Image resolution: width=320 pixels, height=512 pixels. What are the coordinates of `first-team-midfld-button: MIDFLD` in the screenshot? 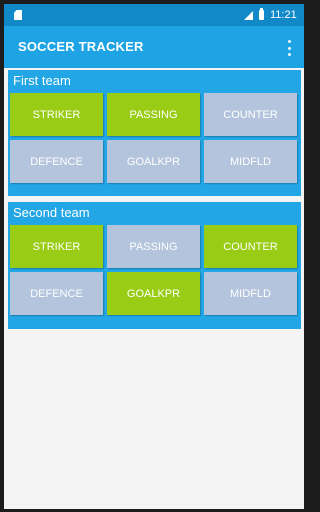 It's located at (250, 161).